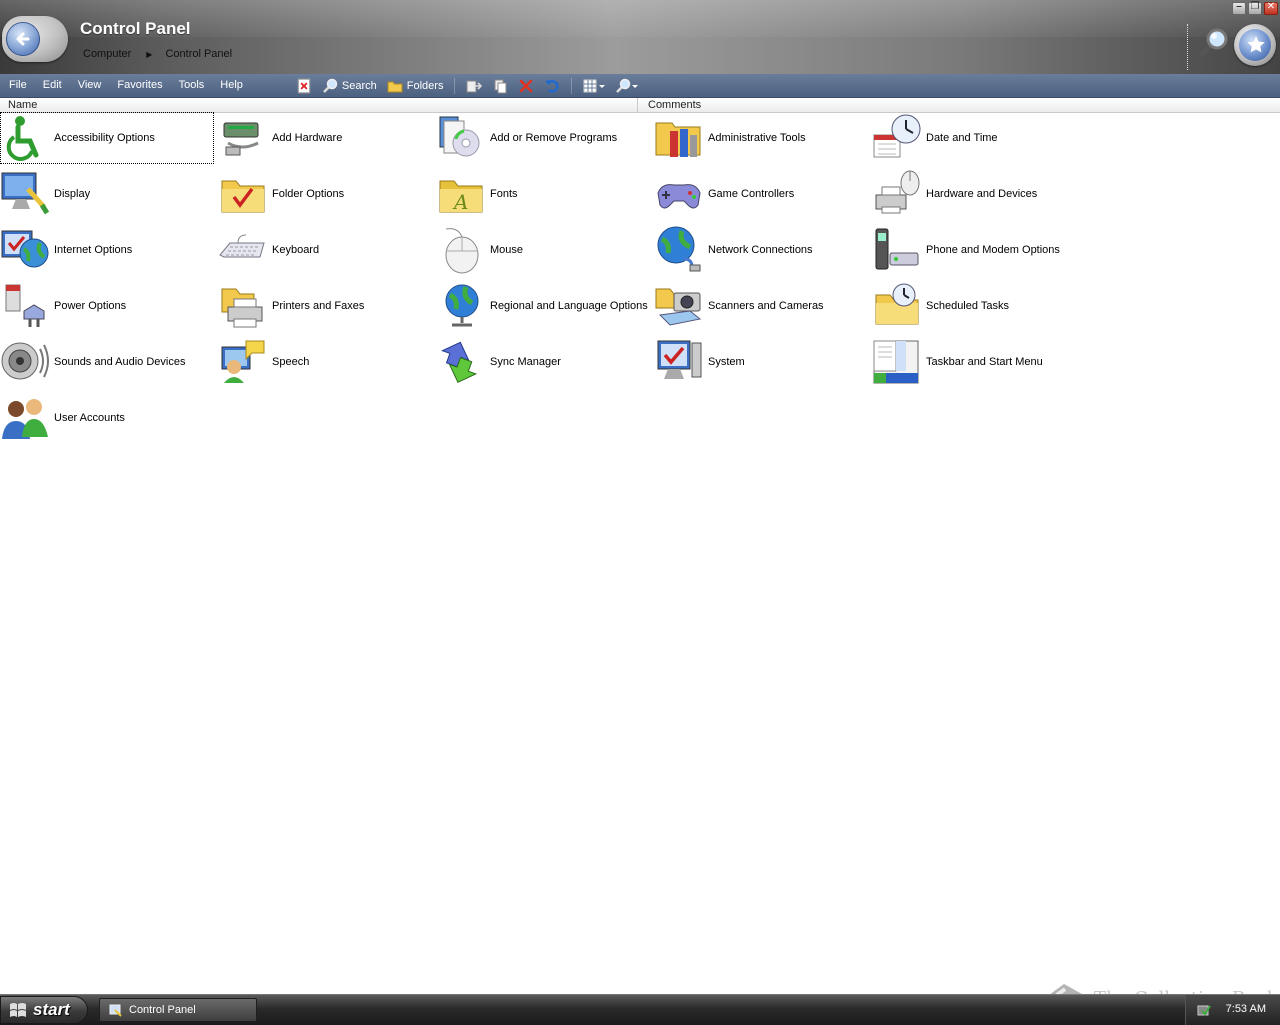  I want to click on item-sounds-and-audio-devices: Sounds and Audio Devices, so click(107, 362).